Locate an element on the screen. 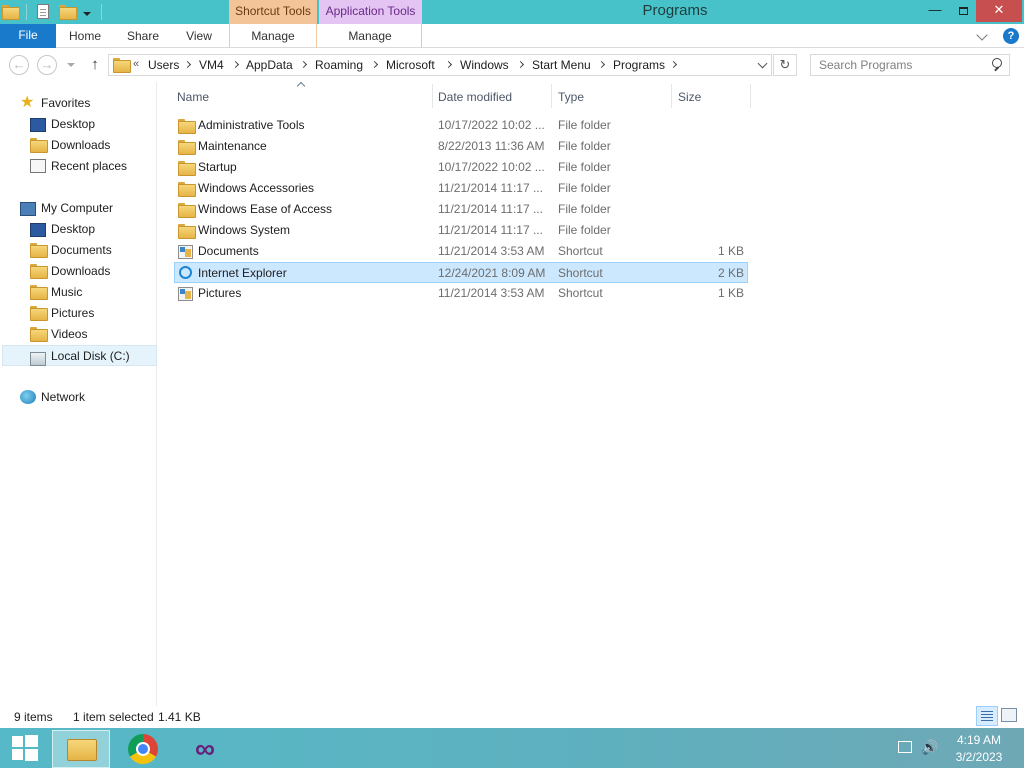 The width and height of the screenshot is (1024, 768). tab-manage-shortcut: Manage is located at coordinates (273, 36).